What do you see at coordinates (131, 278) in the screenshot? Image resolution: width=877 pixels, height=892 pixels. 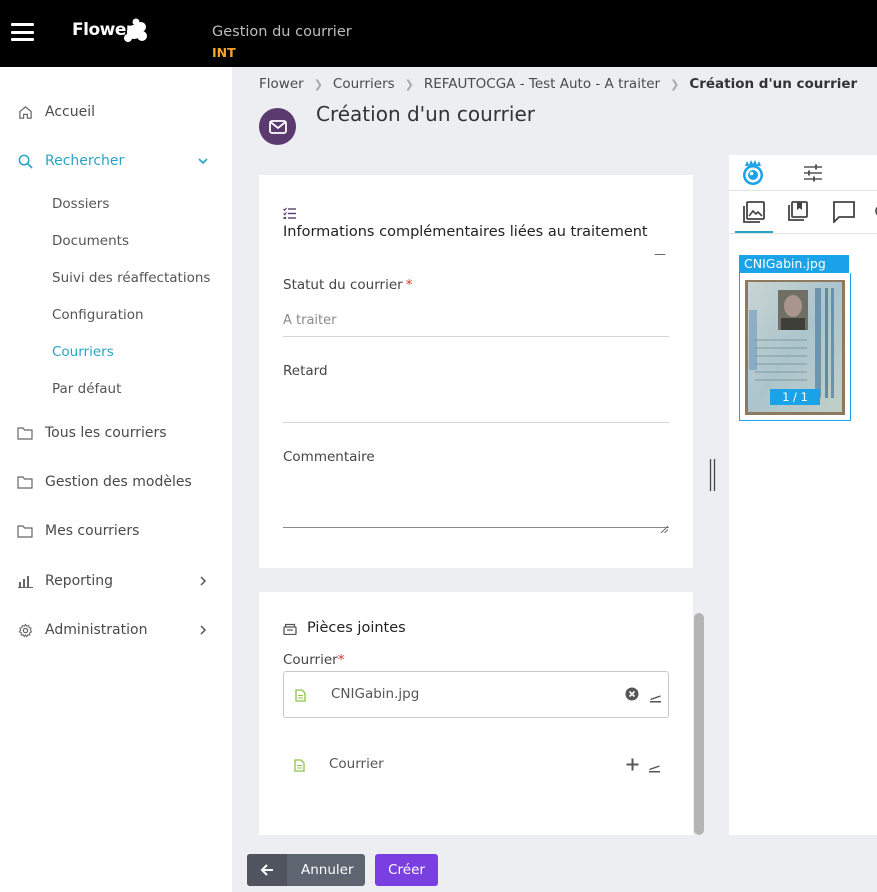 I see `sidebar-subitem-suivi-reaffectations: Suivi des réaffectations` at bounding box center [131, 278].